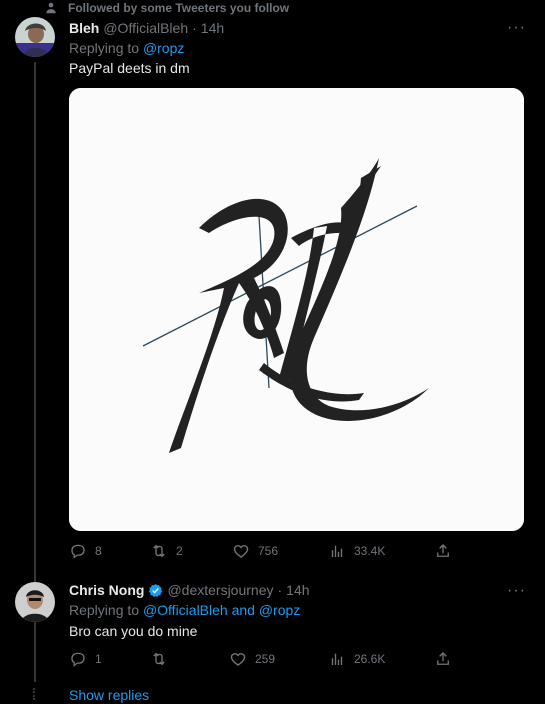  What do you see at coordinates (85, 551) in the screenshot?
I see `reply-button: 8` at bounding box center [85, 551].